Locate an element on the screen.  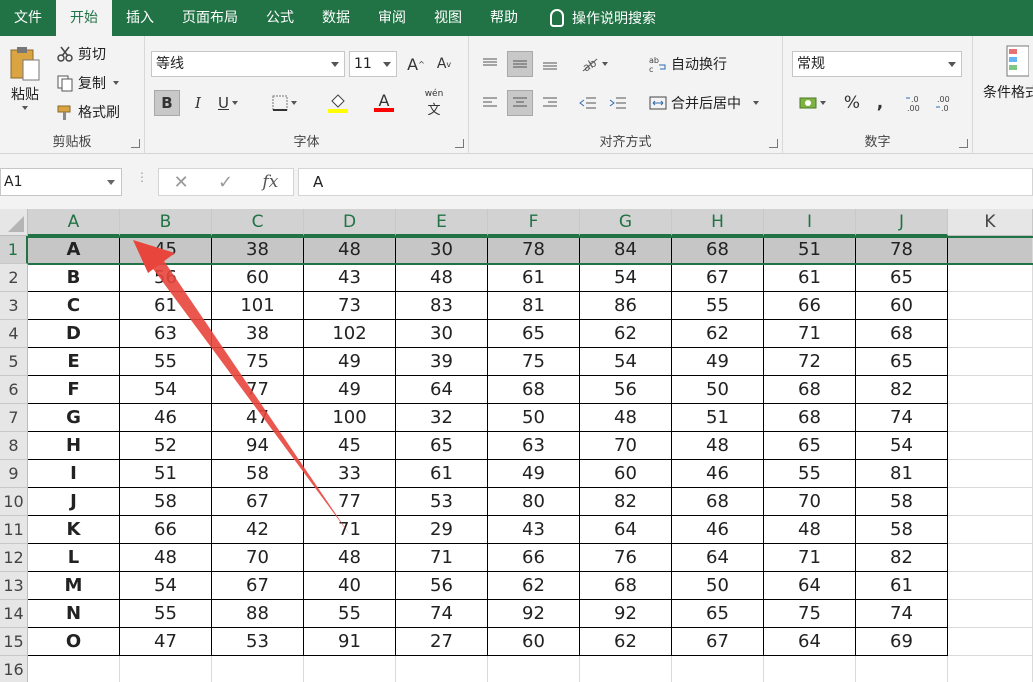
insert-function-icon: fx is located at coordinates (270, 182).